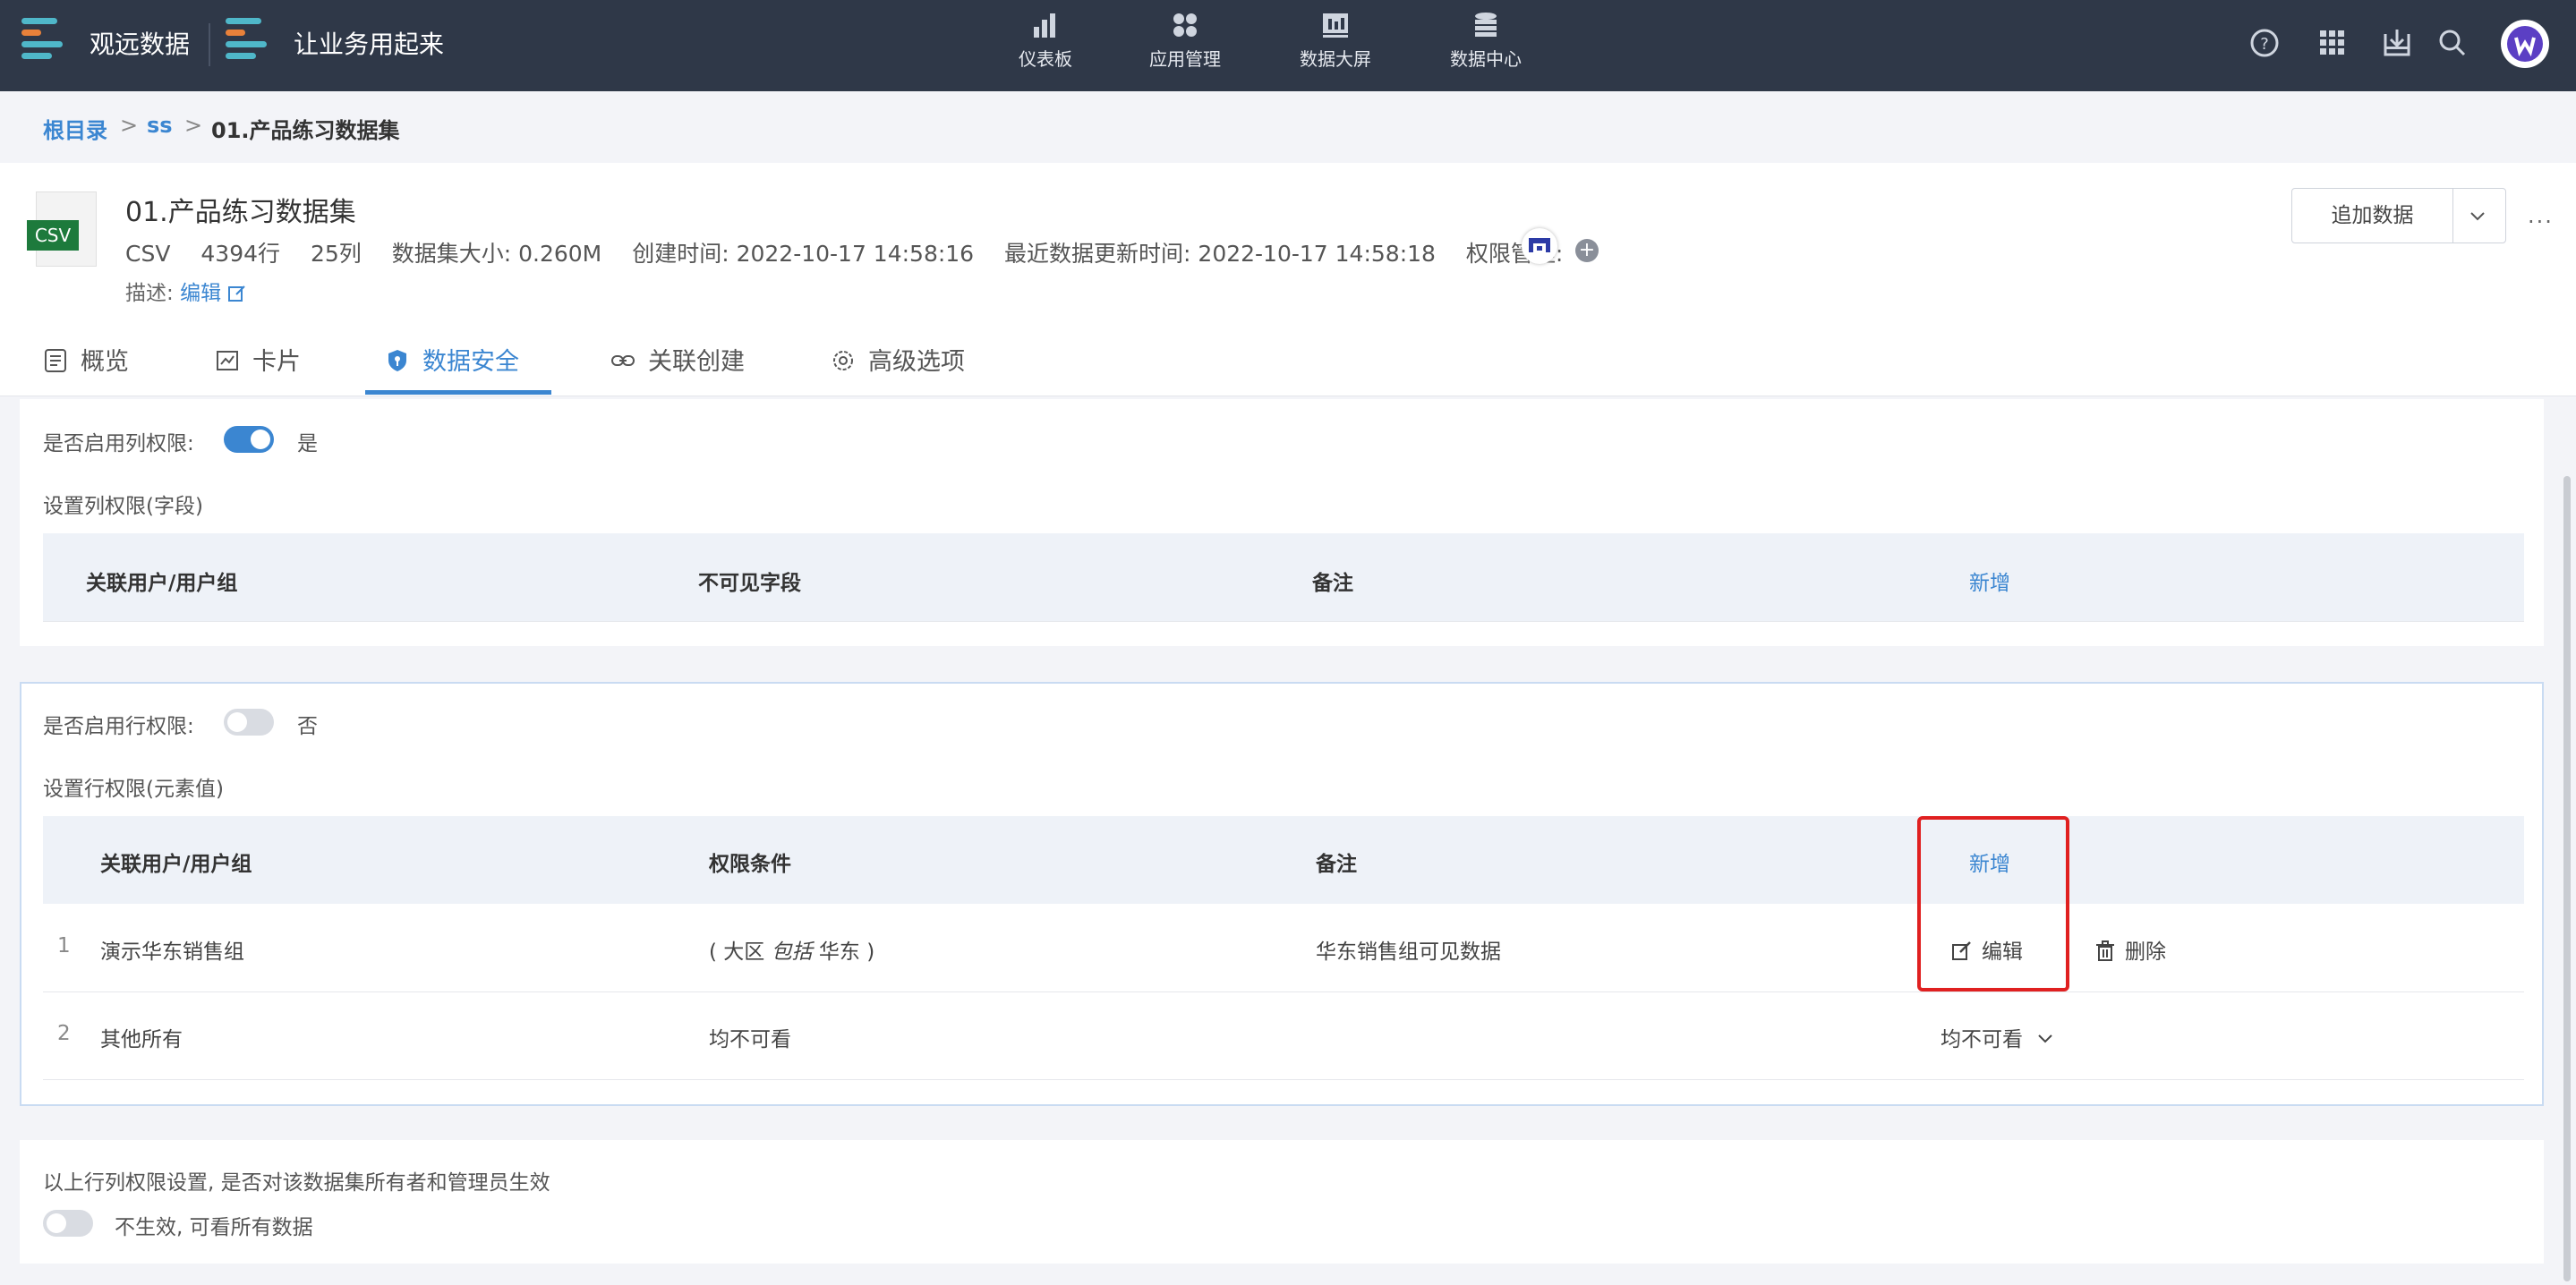 This screenshot has height=1285, width=2576. Describe the element at coordinates (258, 369) in the screenshot. I see `tab-cards: 卡片` at that location.